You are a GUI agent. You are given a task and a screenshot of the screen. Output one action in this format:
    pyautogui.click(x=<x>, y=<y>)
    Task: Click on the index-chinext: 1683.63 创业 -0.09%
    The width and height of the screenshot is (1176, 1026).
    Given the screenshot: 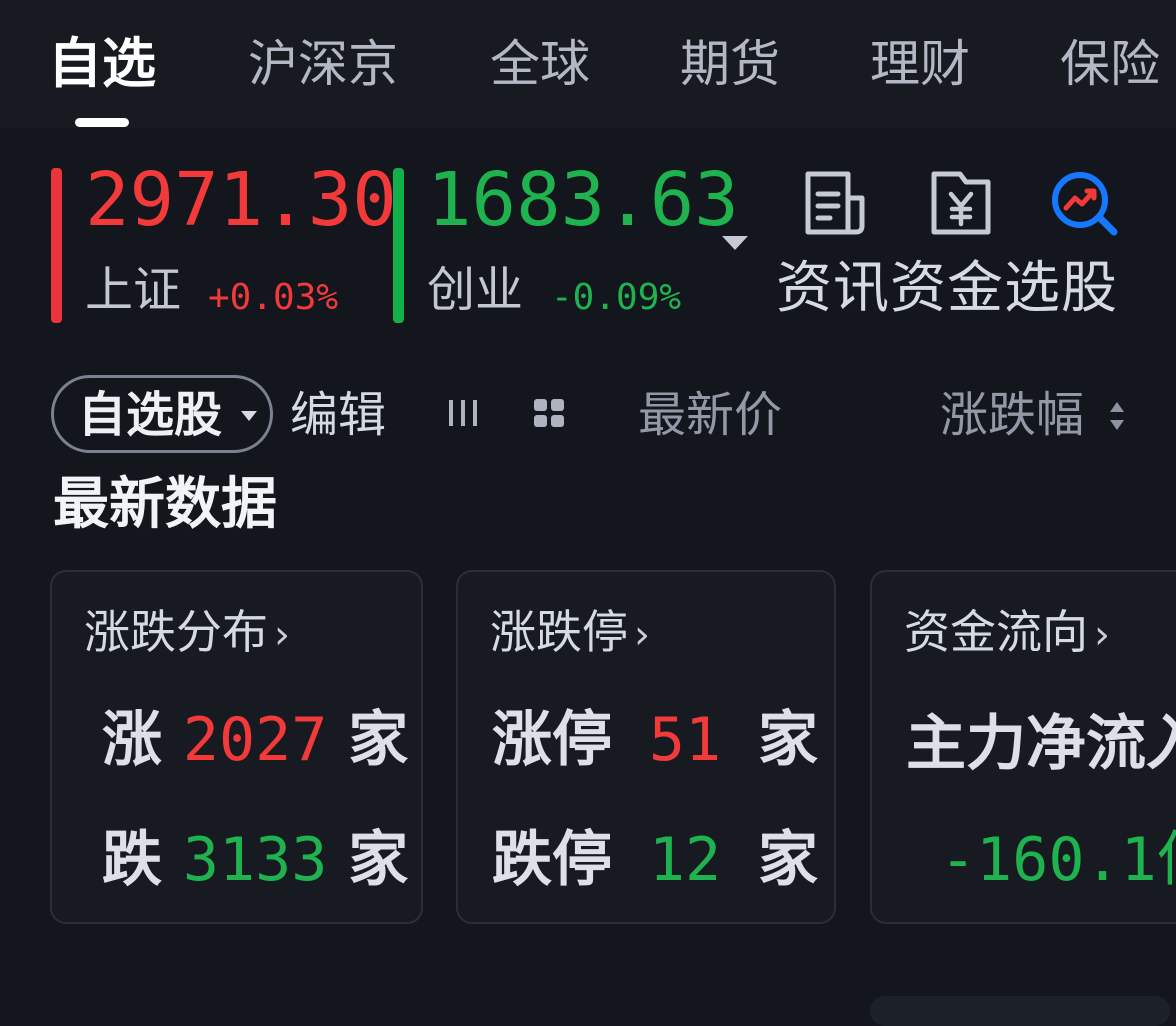 What is the action you would take?
    pyautogui.click(x=566, y=241)
    